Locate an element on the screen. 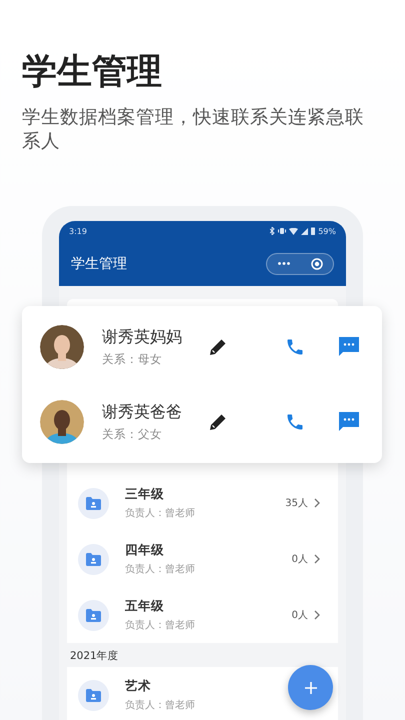 The image size is (405, 720). page-title: 学生管理 is located at coordinates (92, 72).